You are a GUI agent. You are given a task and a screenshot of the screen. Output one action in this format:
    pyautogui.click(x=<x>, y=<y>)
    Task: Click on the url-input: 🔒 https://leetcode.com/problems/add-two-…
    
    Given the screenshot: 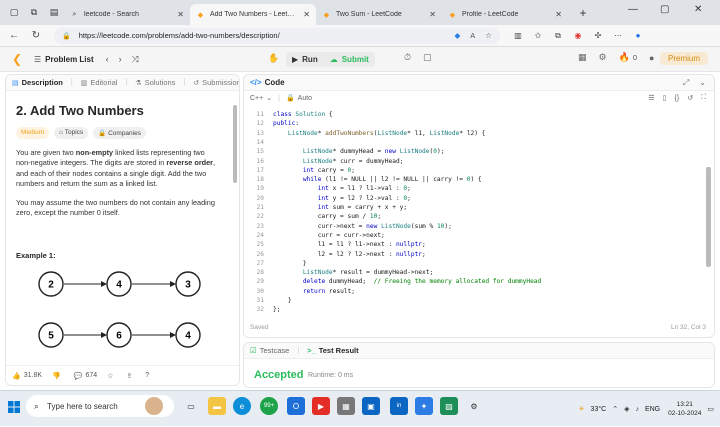 What is the action you would take?
    pyautogui.click(x=277, y=35)
    